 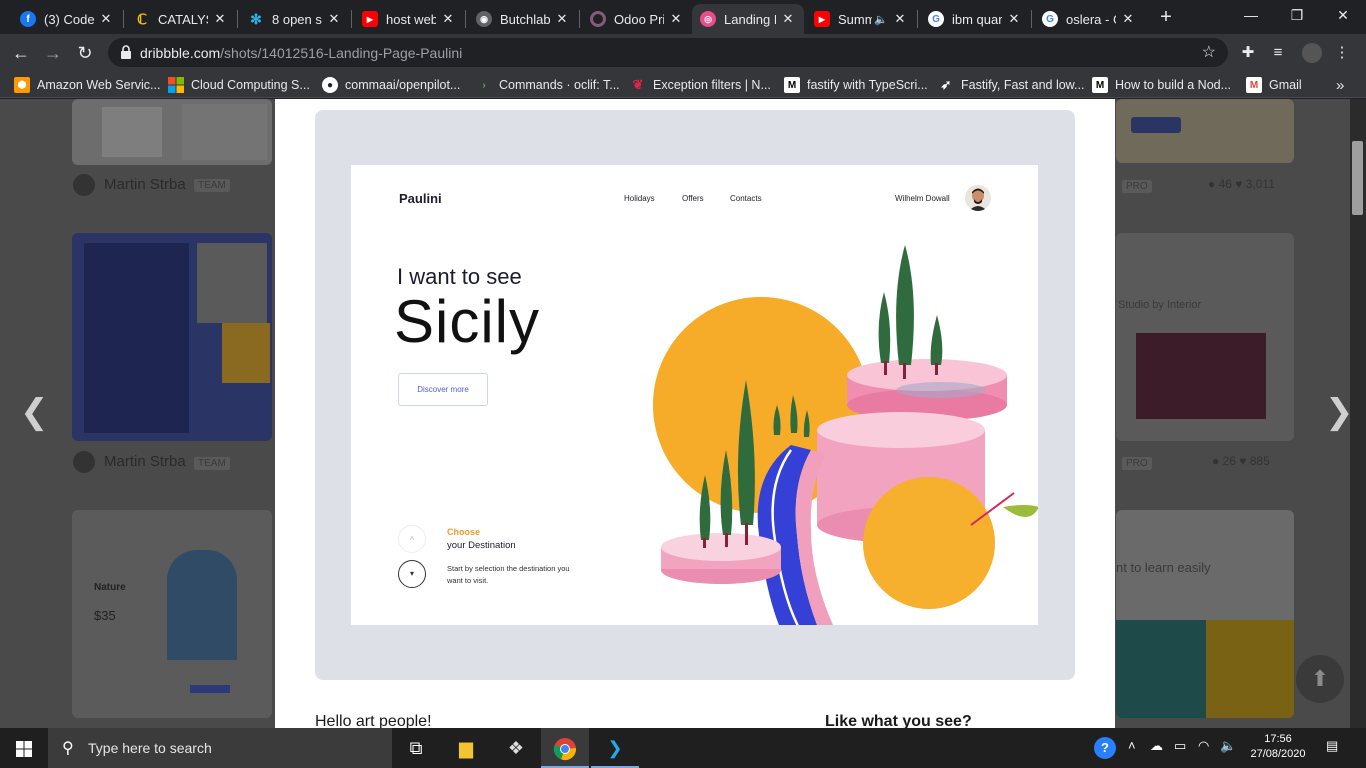 What do you see at coordinates (1274, 85) in the screenshot?
I see `bookmark-gmail: M Gmail` at bounding box center [1274, 85].